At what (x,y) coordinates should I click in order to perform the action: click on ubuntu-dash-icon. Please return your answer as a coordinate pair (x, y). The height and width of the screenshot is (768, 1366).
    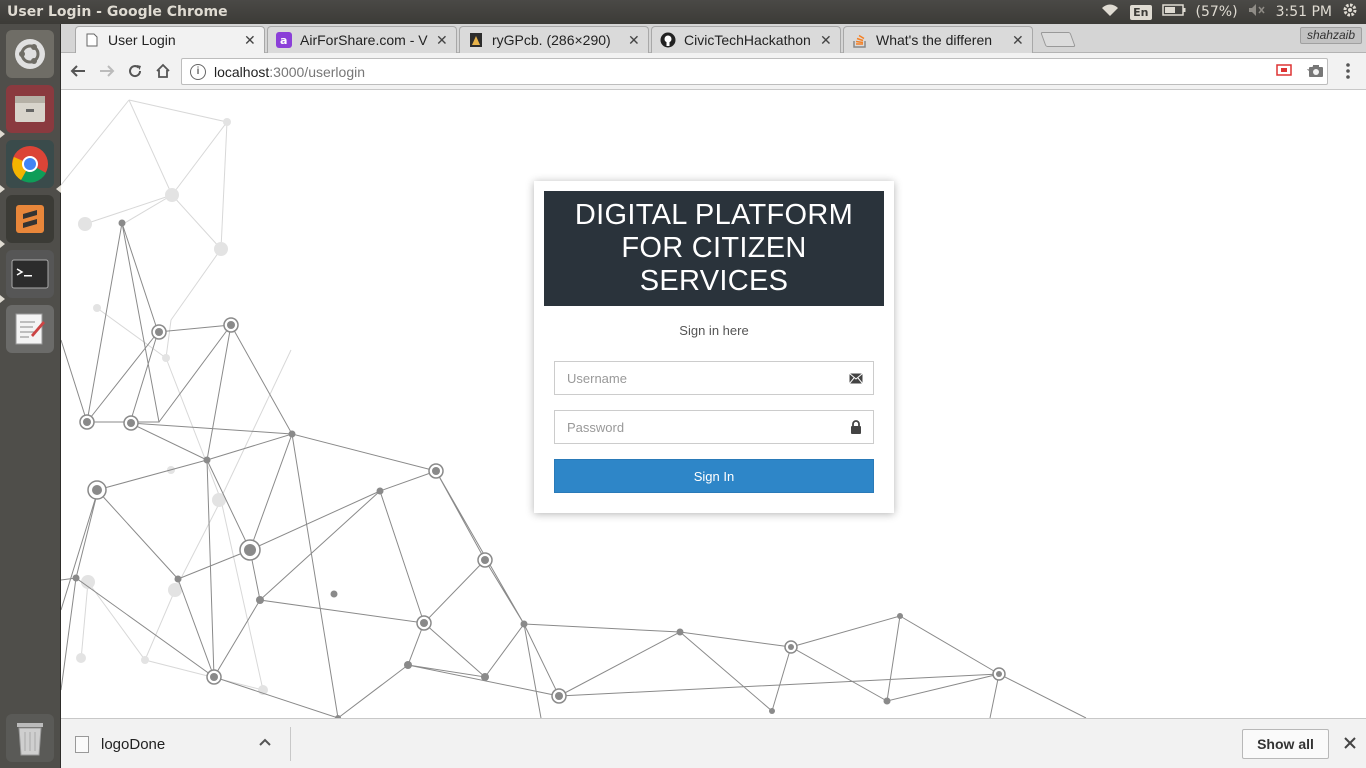
    Looking at the image, I should click on (30, 54).